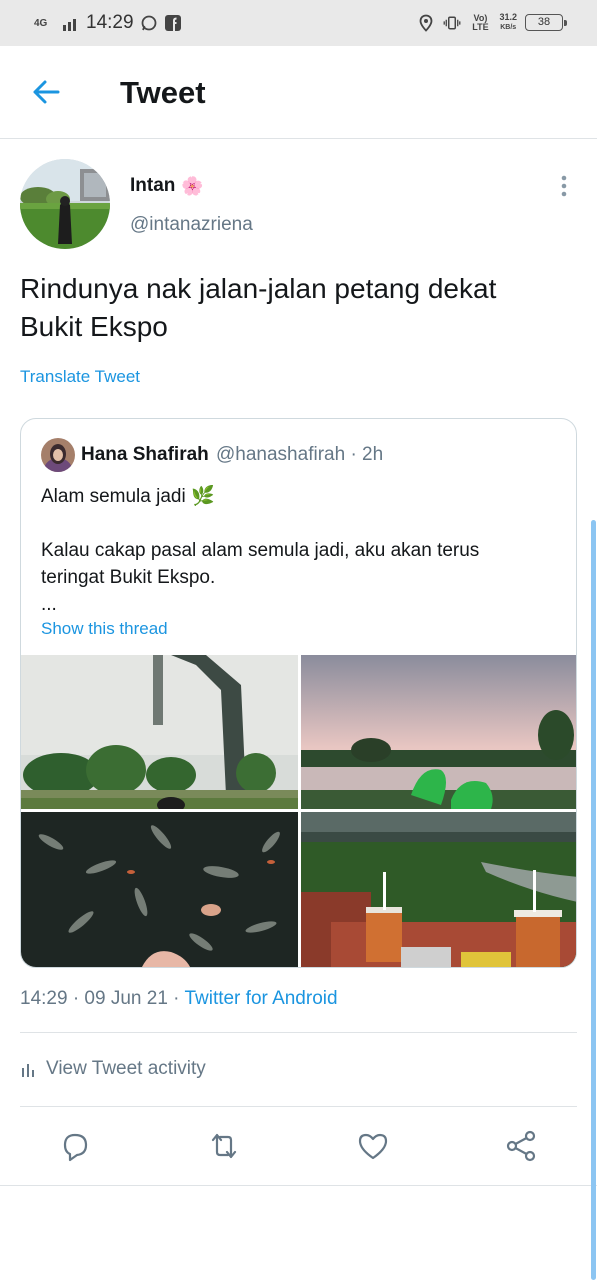 The image size is (597, 1280). I want to click on cherry-blossom-emoji: 🌸, so click(192, 185).